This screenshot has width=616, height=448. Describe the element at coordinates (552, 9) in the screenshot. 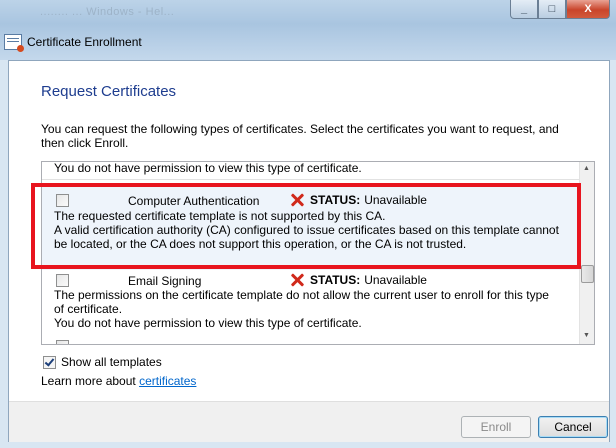

I see `maximize-button: □` at that location.